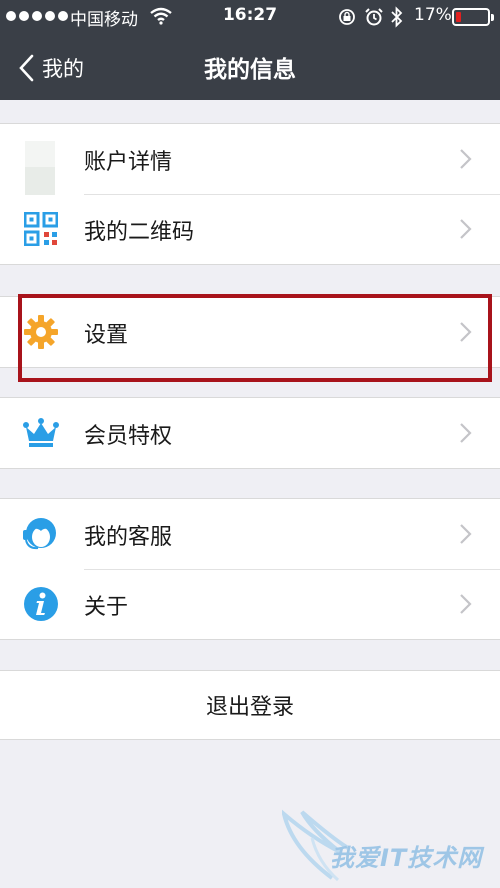 The height and width of the screenshot is (888, 500). I want to click on logout-button: 退出登录, so click(250, 705).